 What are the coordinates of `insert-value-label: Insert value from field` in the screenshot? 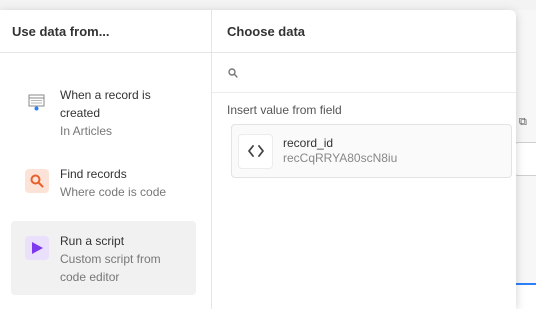 It's located at (284, 110).